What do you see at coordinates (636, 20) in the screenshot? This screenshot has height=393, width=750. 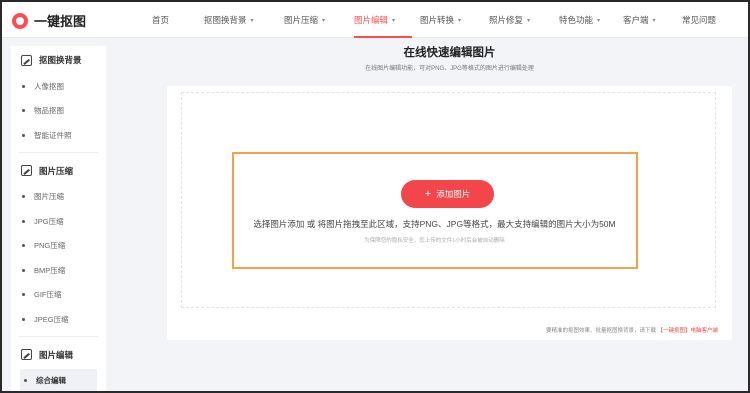 I see `nav-item-label: 客户端` at bounding box center [636, 20].